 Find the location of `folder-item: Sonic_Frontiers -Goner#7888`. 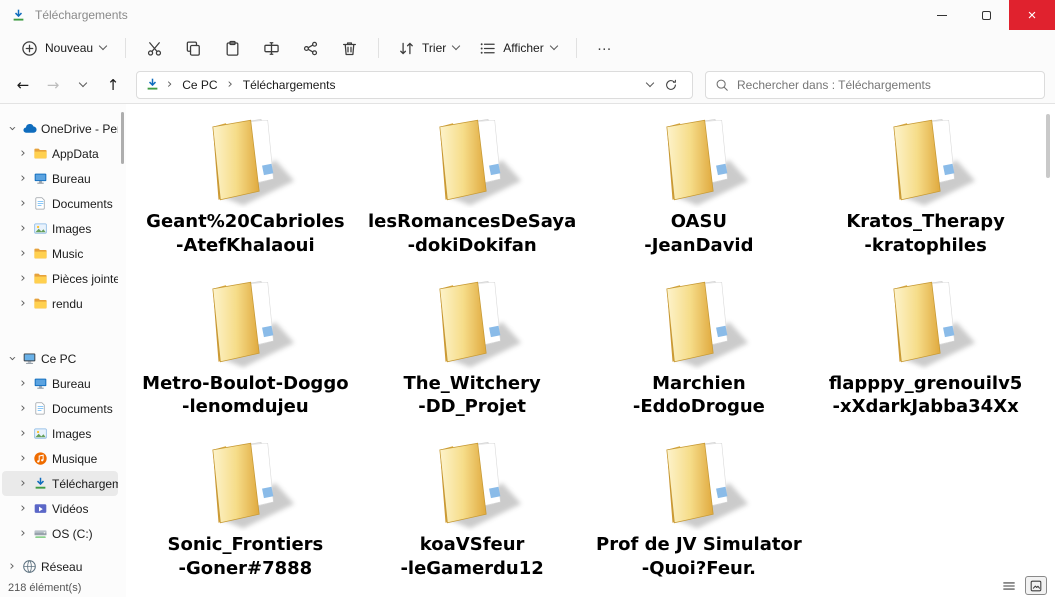

folder-item: Sonic_Frontiers -Goner#7888 is located at coordinates (245, 508).